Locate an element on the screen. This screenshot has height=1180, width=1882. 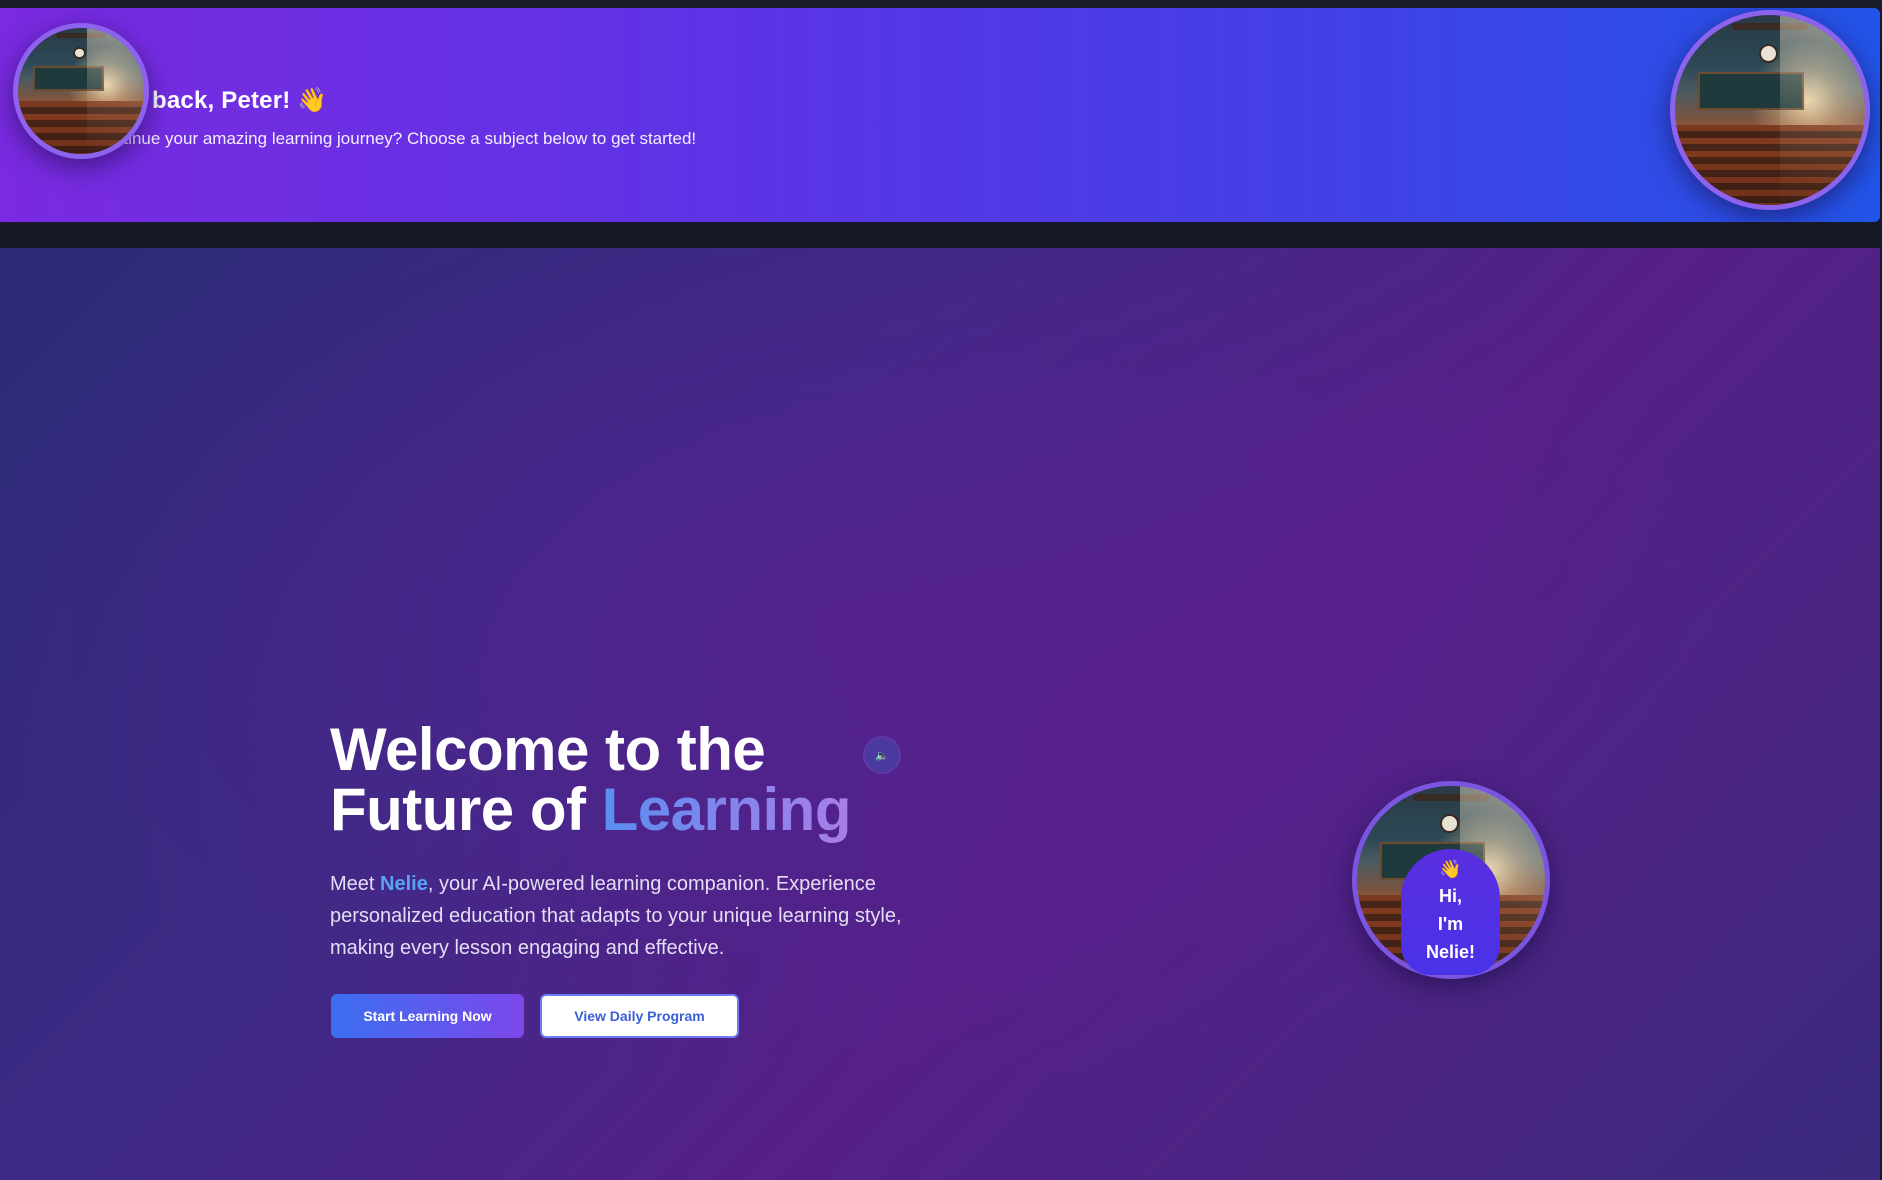
hero-title-accent: Learning is located at coordinates (726, 809).